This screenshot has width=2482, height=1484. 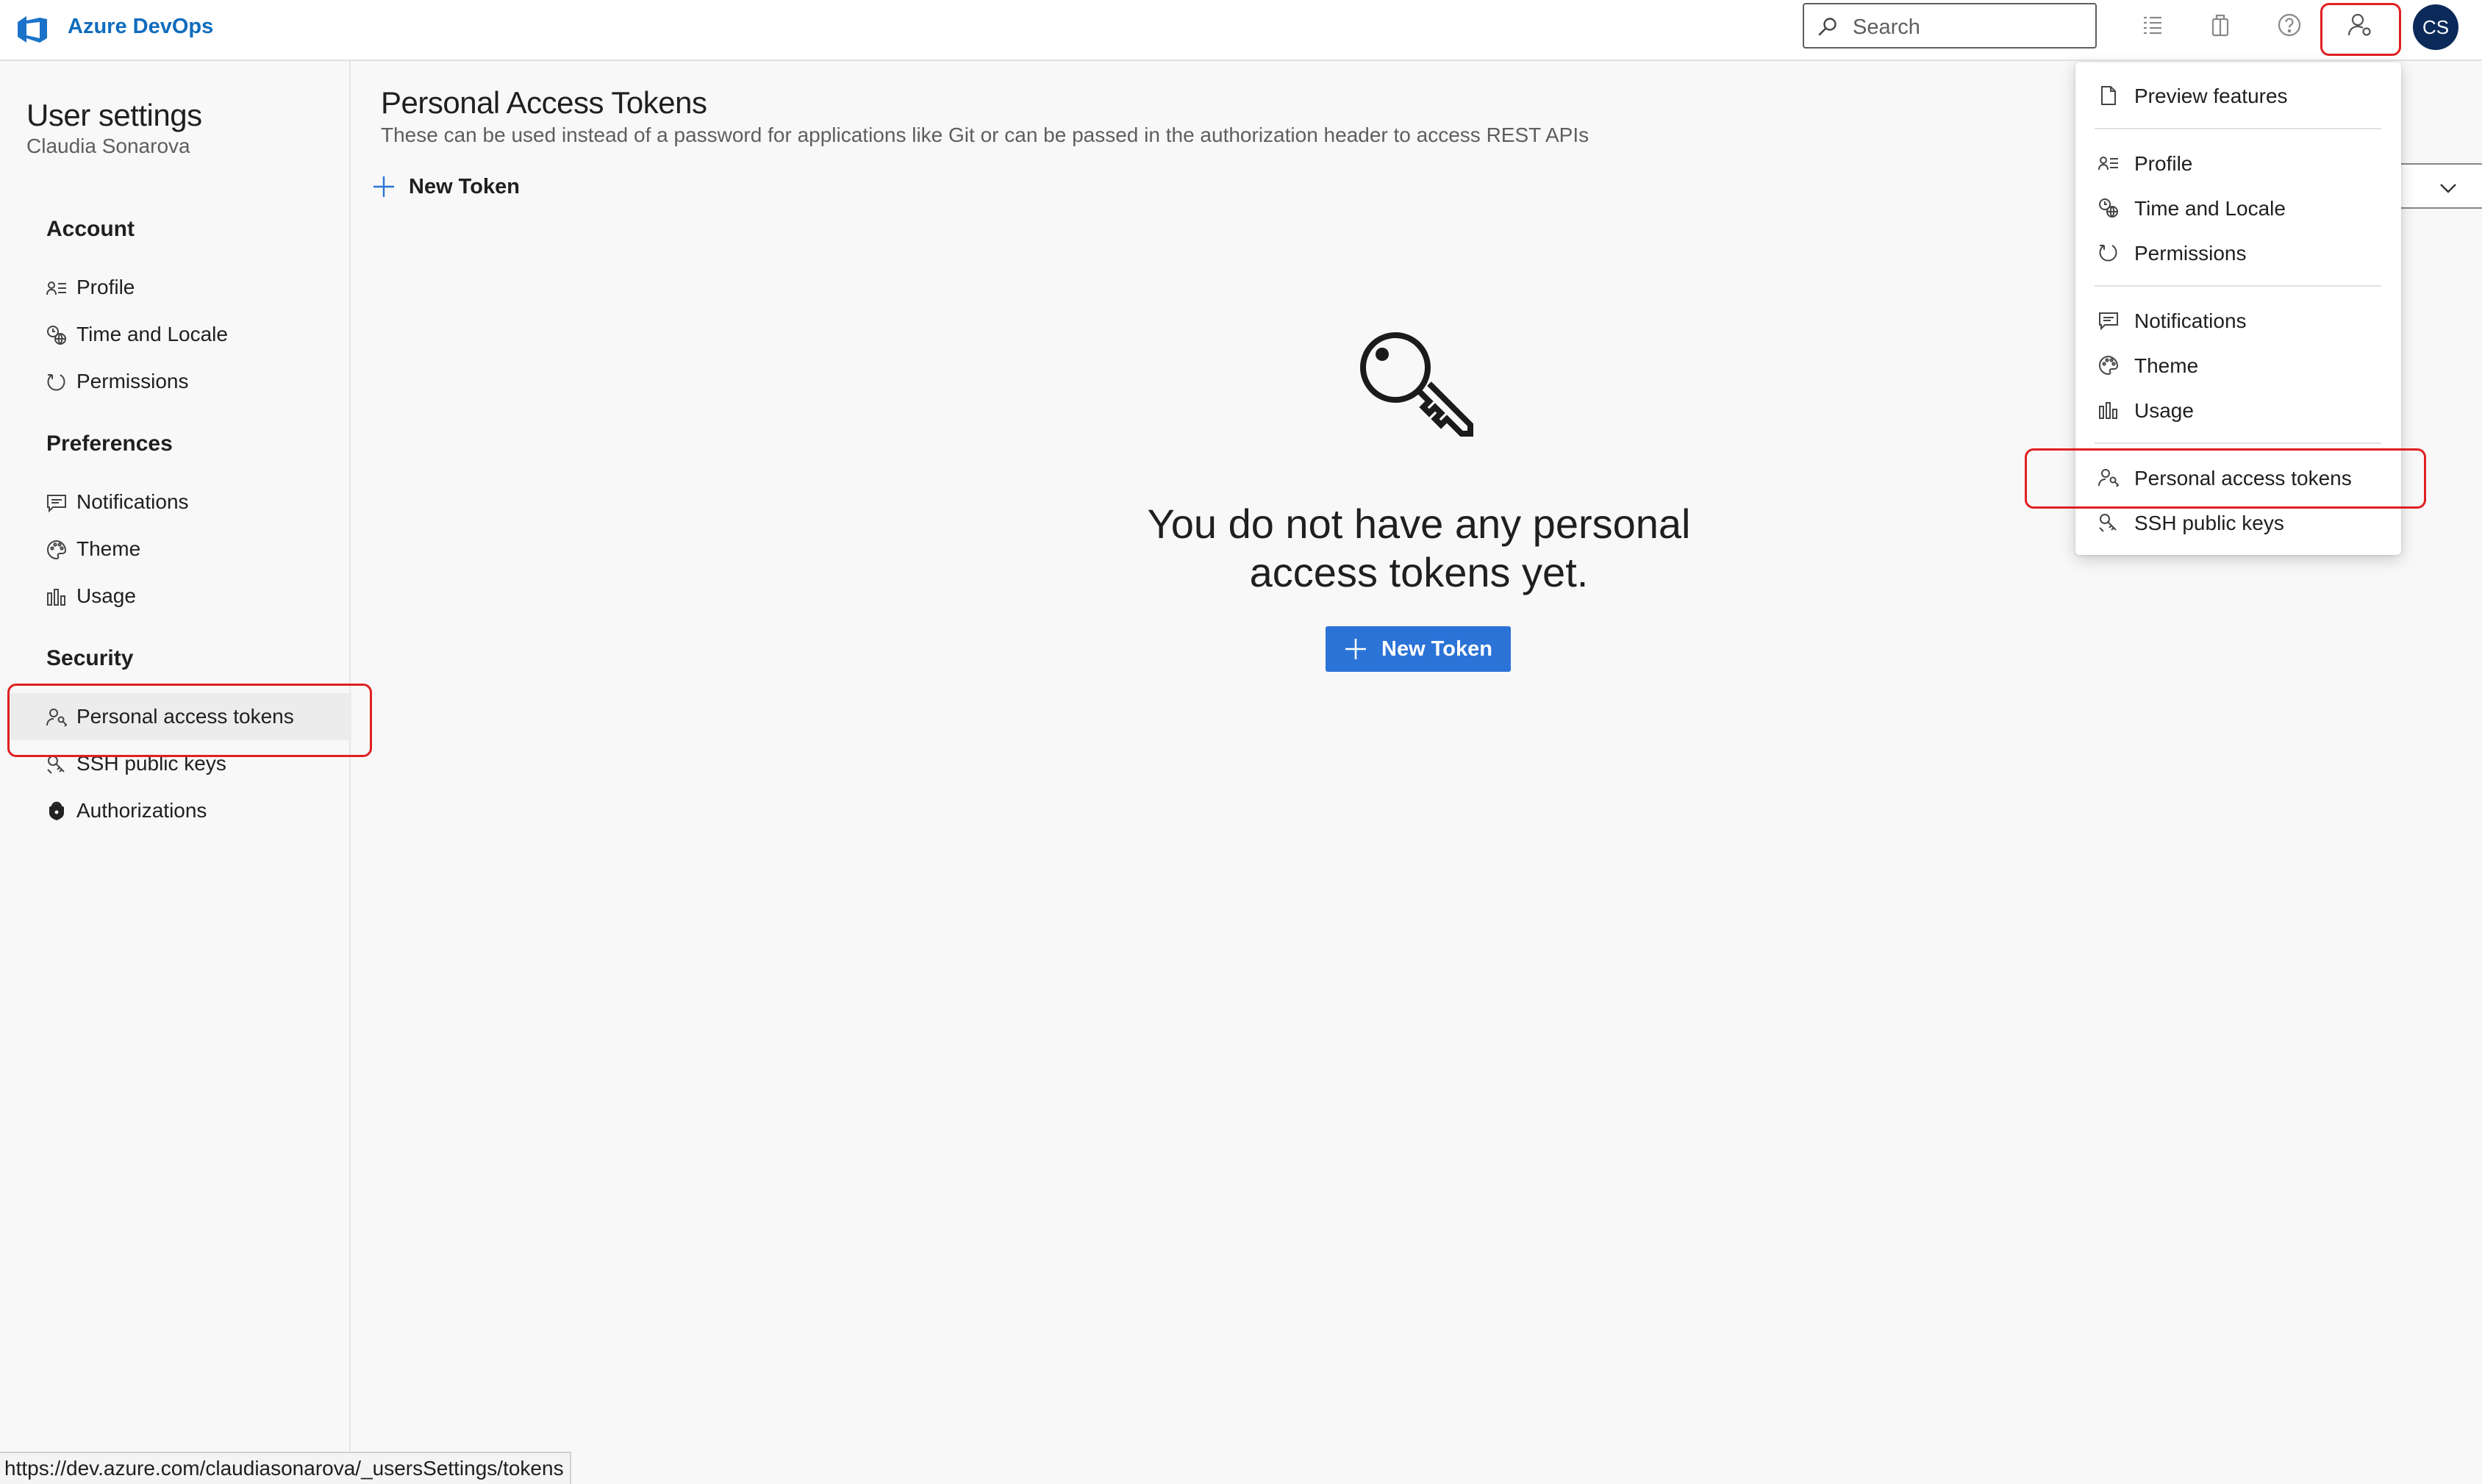 I want to click on filter-dropdown, so click(x=2440, y=186).